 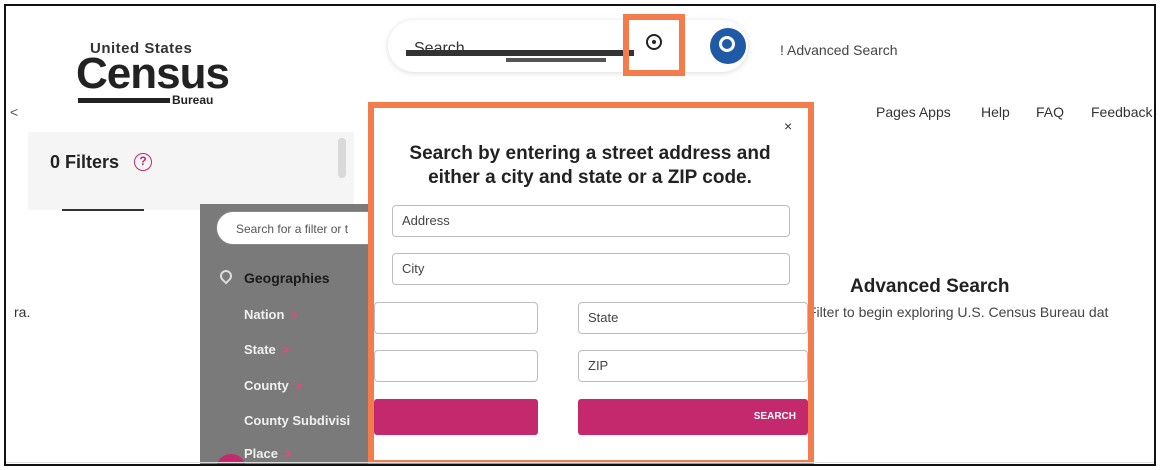 I want to click on nav-item-faq: FAQ, so click(x=1050, y=112).